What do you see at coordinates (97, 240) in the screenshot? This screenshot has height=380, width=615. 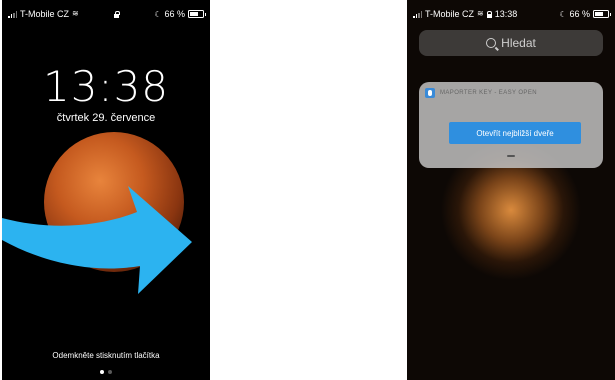 I see `arrow-icon` at bounding box center [97, 240].